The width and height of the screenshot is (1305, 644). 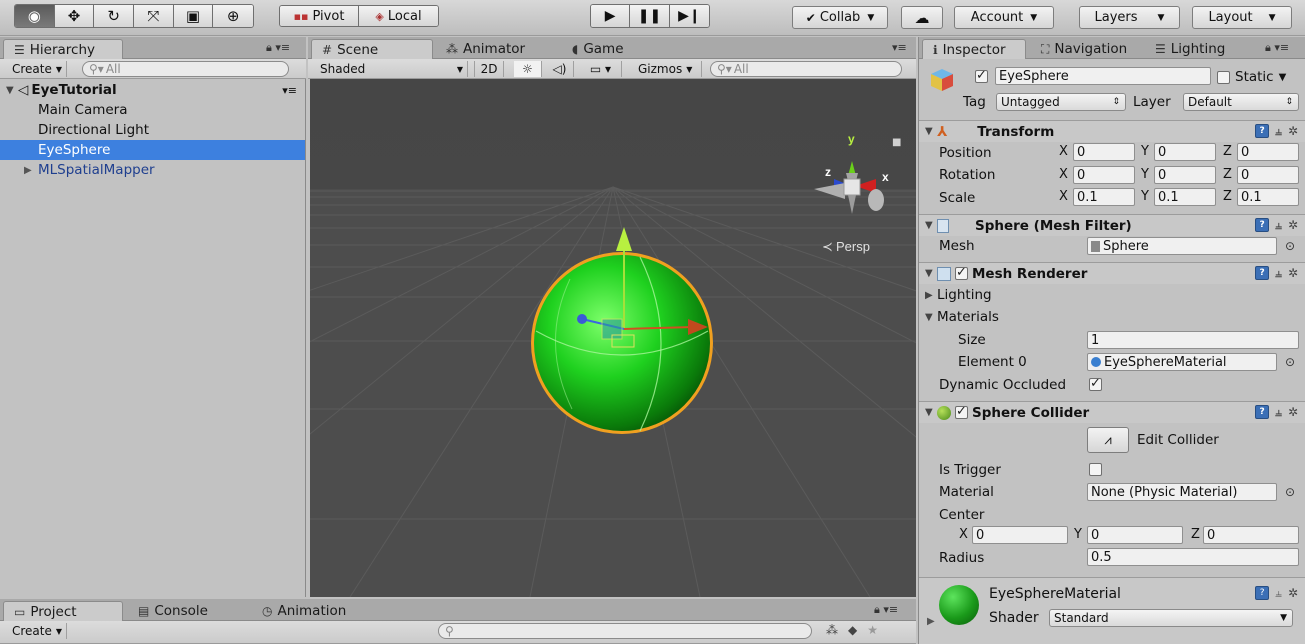 I want to click on scale-y-field: 0.1, so click(x=1185, y=197).